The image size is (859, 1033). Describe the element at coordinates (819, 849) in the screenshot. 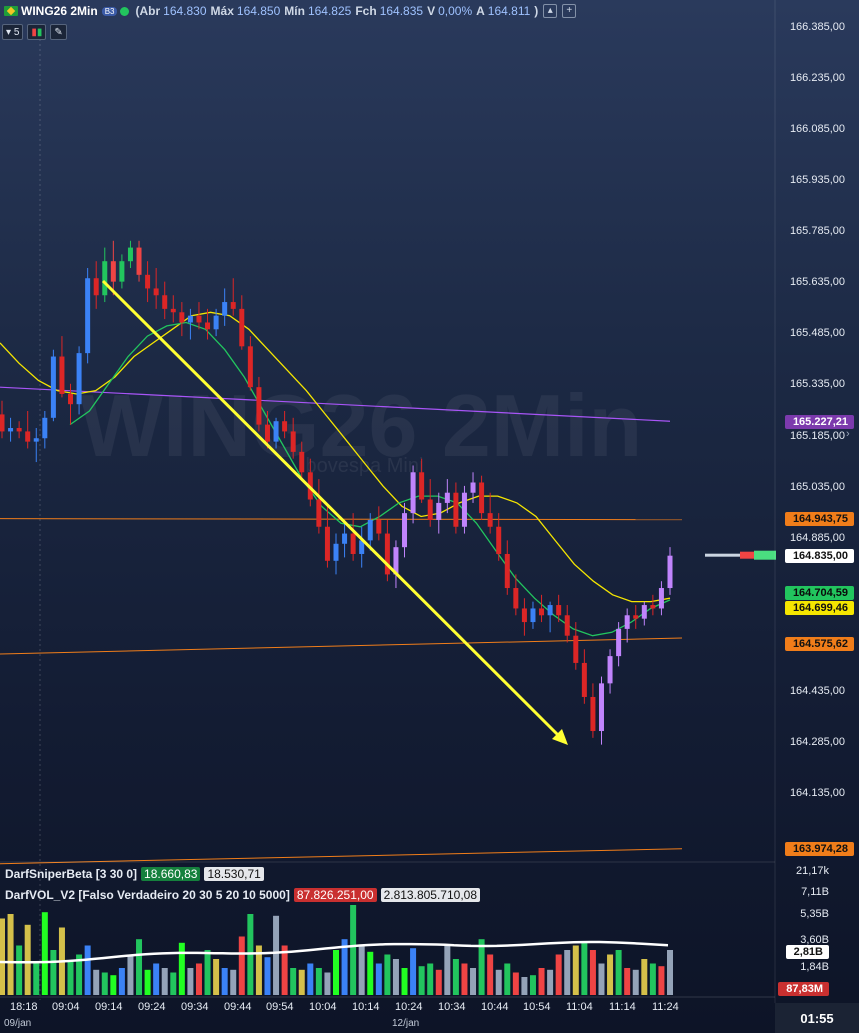

I see `price-tag: 163.974,28` at that location.